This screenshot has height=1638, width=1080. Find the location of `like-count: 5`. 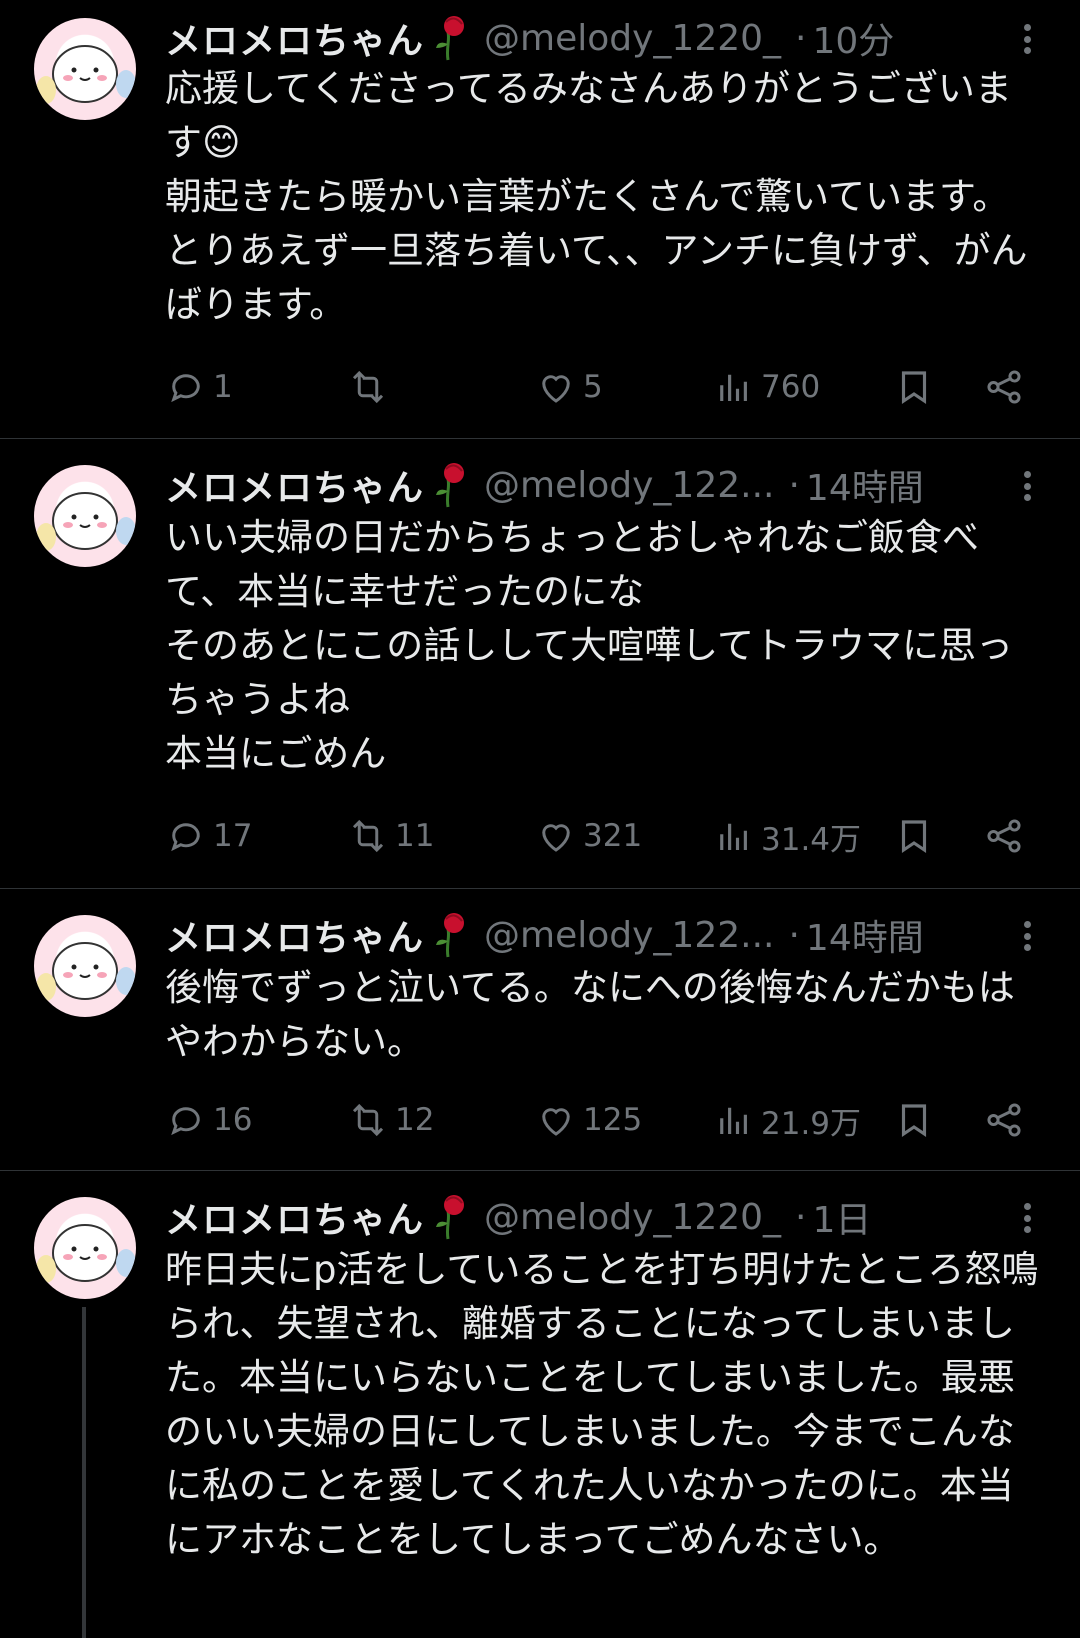

like-count: 5 is located at coordinates (593, 387).